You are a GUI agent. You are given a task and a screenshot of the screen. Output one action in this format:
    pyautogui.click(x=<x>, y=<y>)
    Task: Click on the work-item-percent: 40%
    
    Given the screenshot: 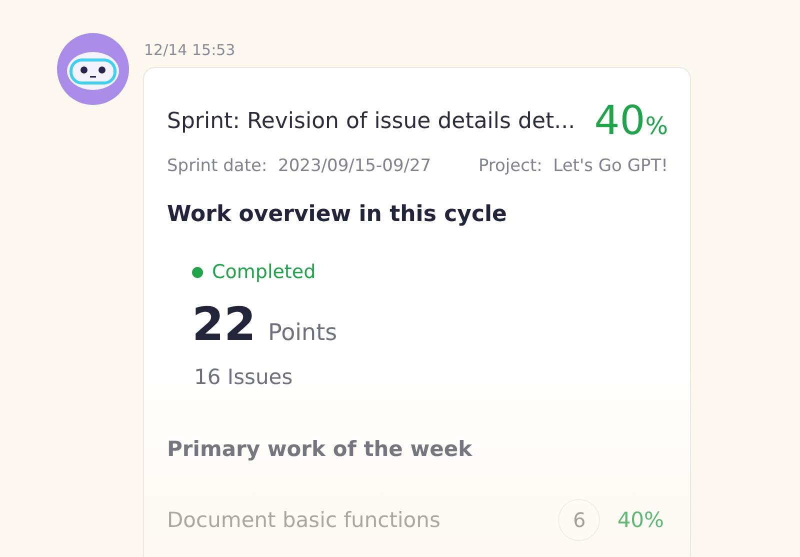 What is the action you would take?
    pyautogui.click(x=640, y=520)
    